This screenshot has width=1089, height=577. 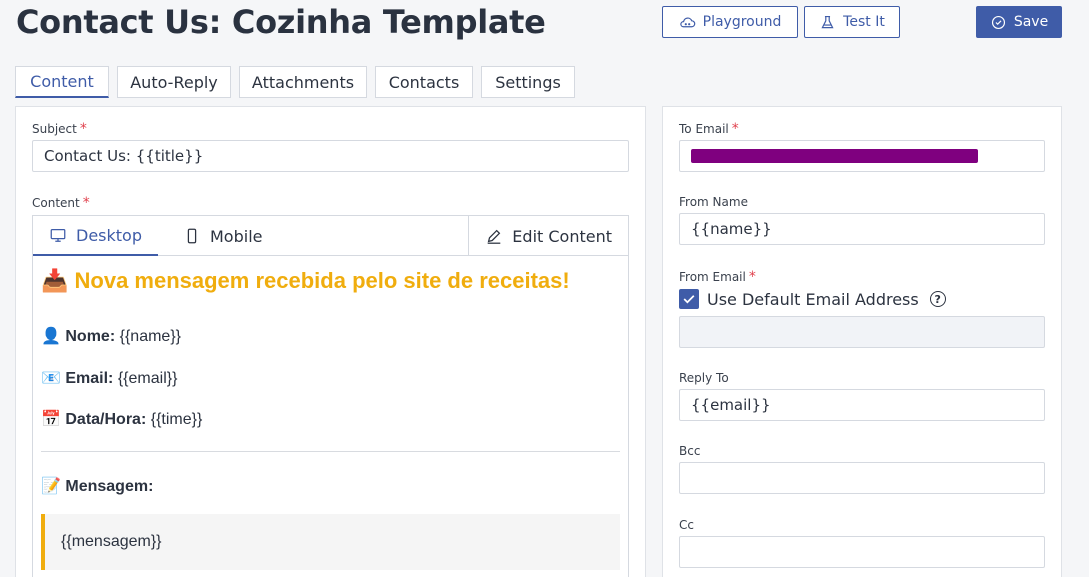 What do you see at coordinates (690, 451) in the screenshot?
I see `bcc-label: Bcc` at bounding box center [690, 451].